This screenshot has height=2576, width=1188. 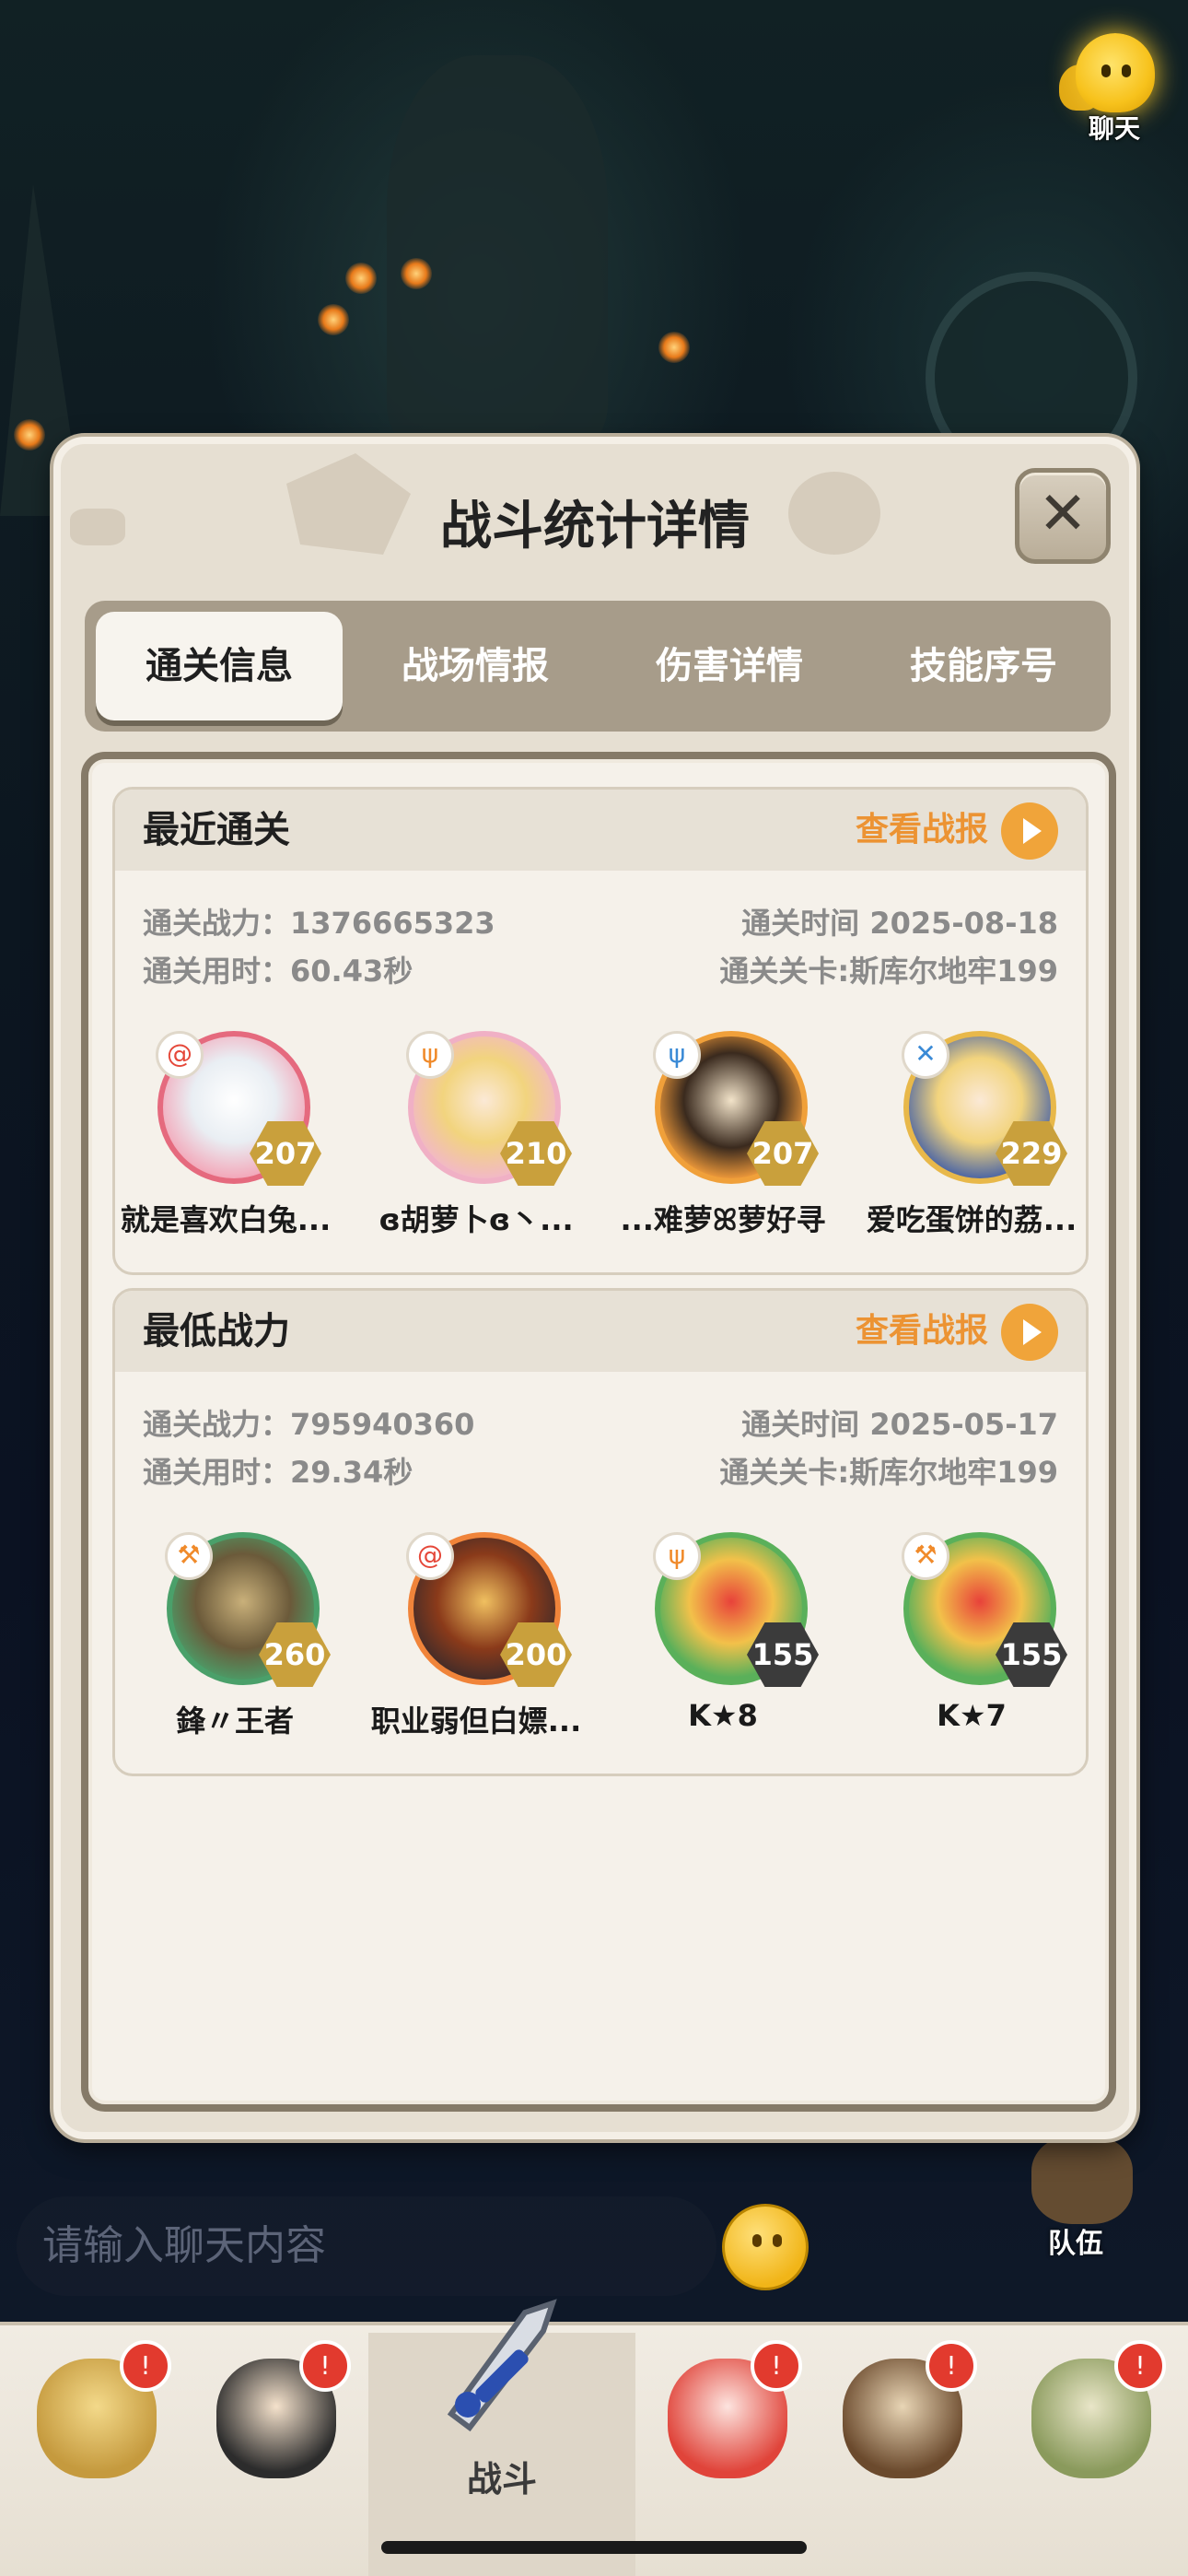 What do you see at coordinates (476, 666) in the screenshot?
I see `tab-battlefield-intel: 战场情报` at bounding box center [476, 666].